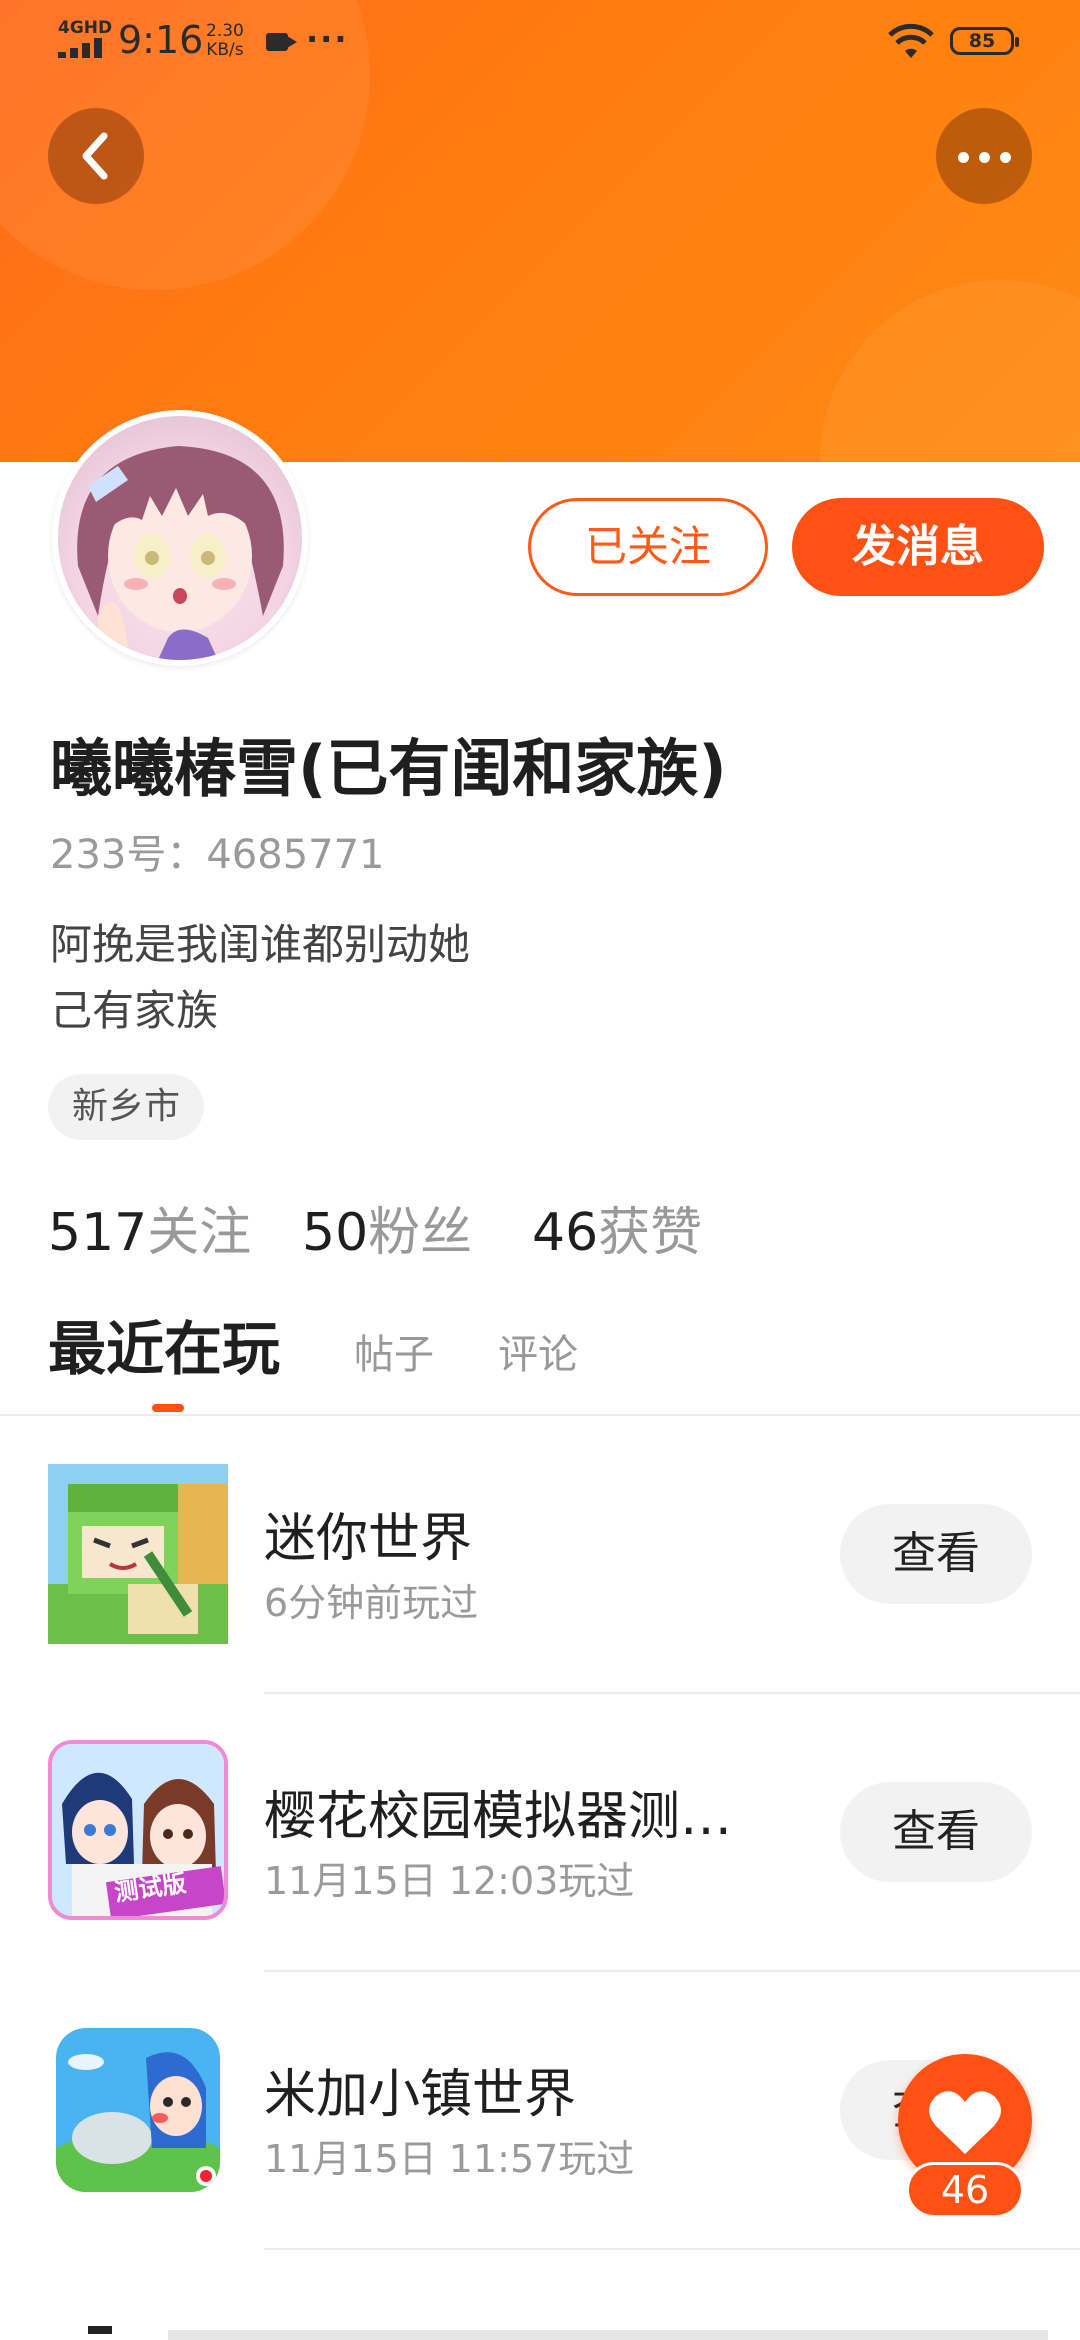  What do you see at coordinates (168, 1408) in the screenshot?
I see `active-tab-indicator` at bounding box center [168, 1408].